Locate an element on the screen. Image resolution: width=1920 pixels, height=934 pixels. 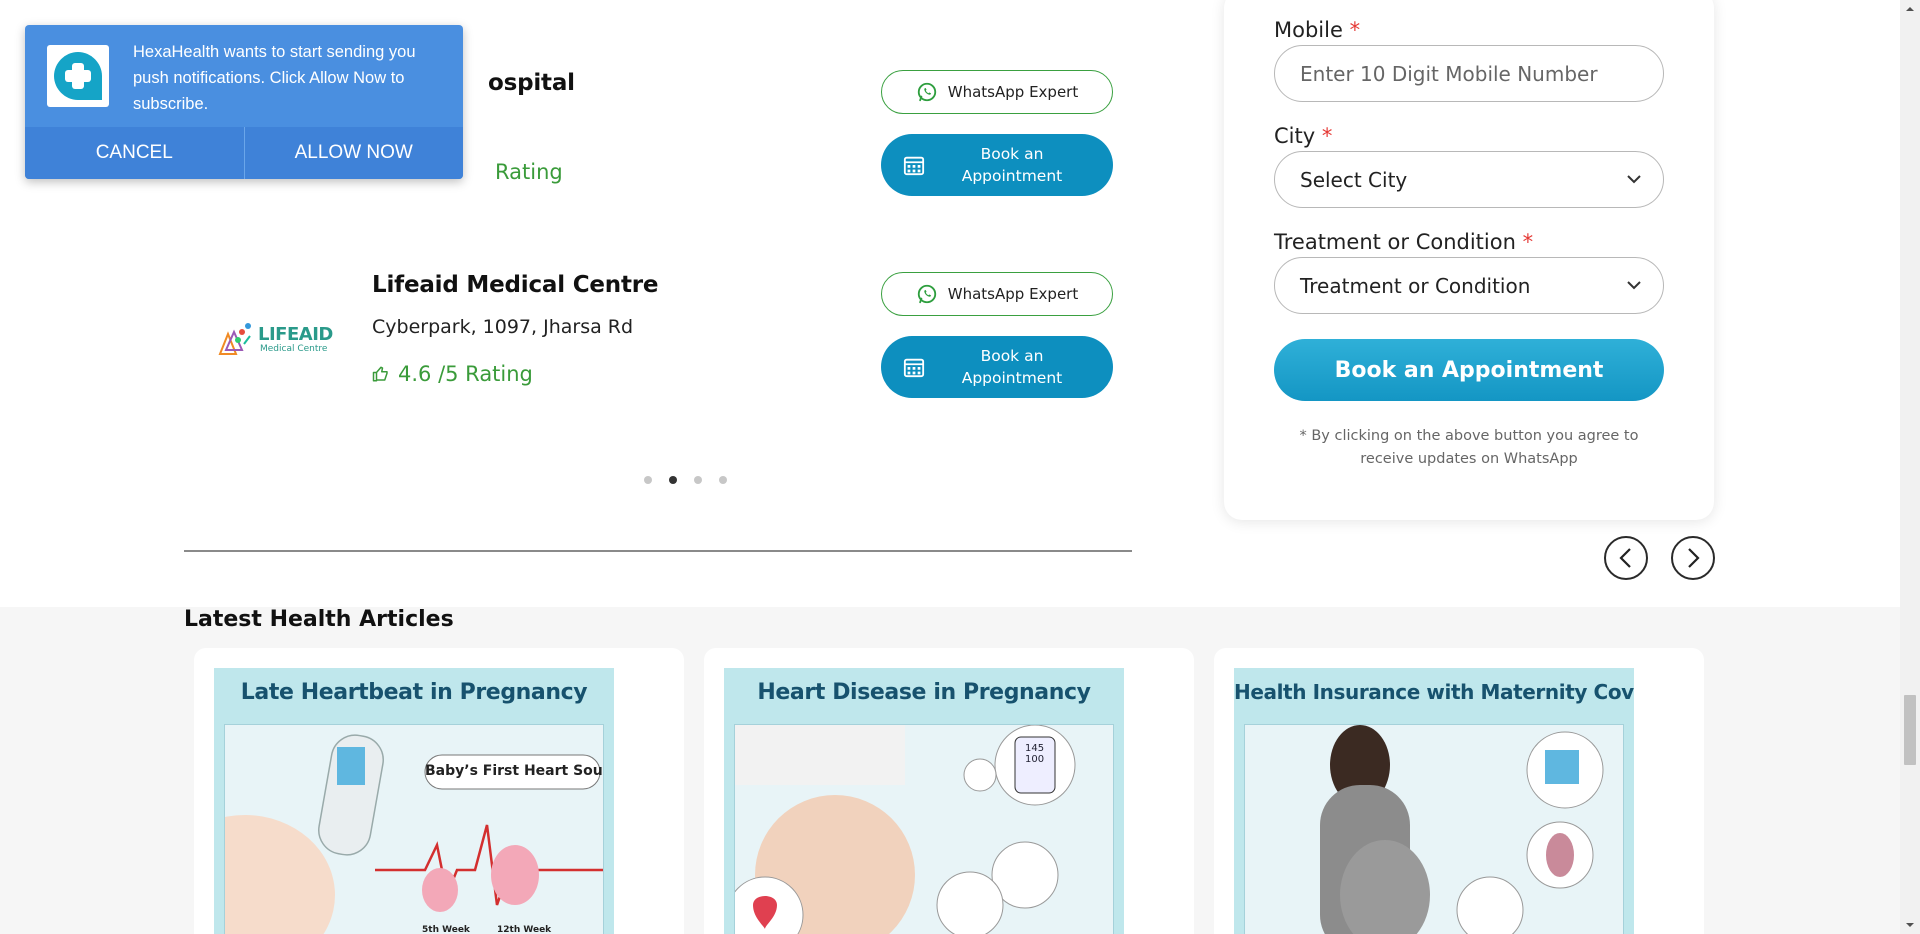
allow-now-button: ALLOW NOW is located at coordinates (354, 153).